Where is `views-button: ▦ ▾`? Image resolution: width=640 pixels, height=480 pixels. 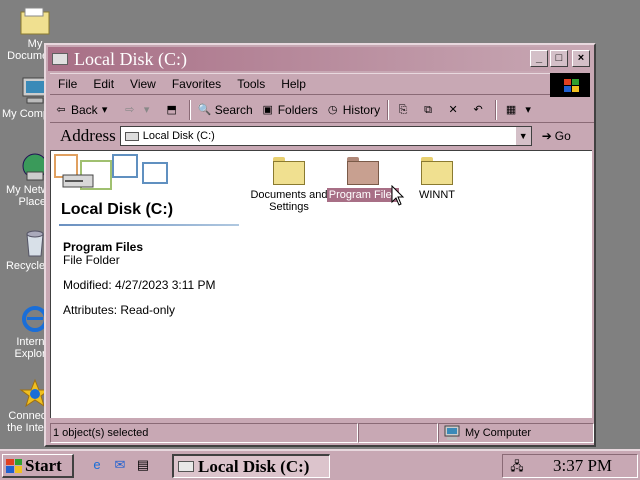
views-button: ▦ ▾ is located at coordinates (521, 110).